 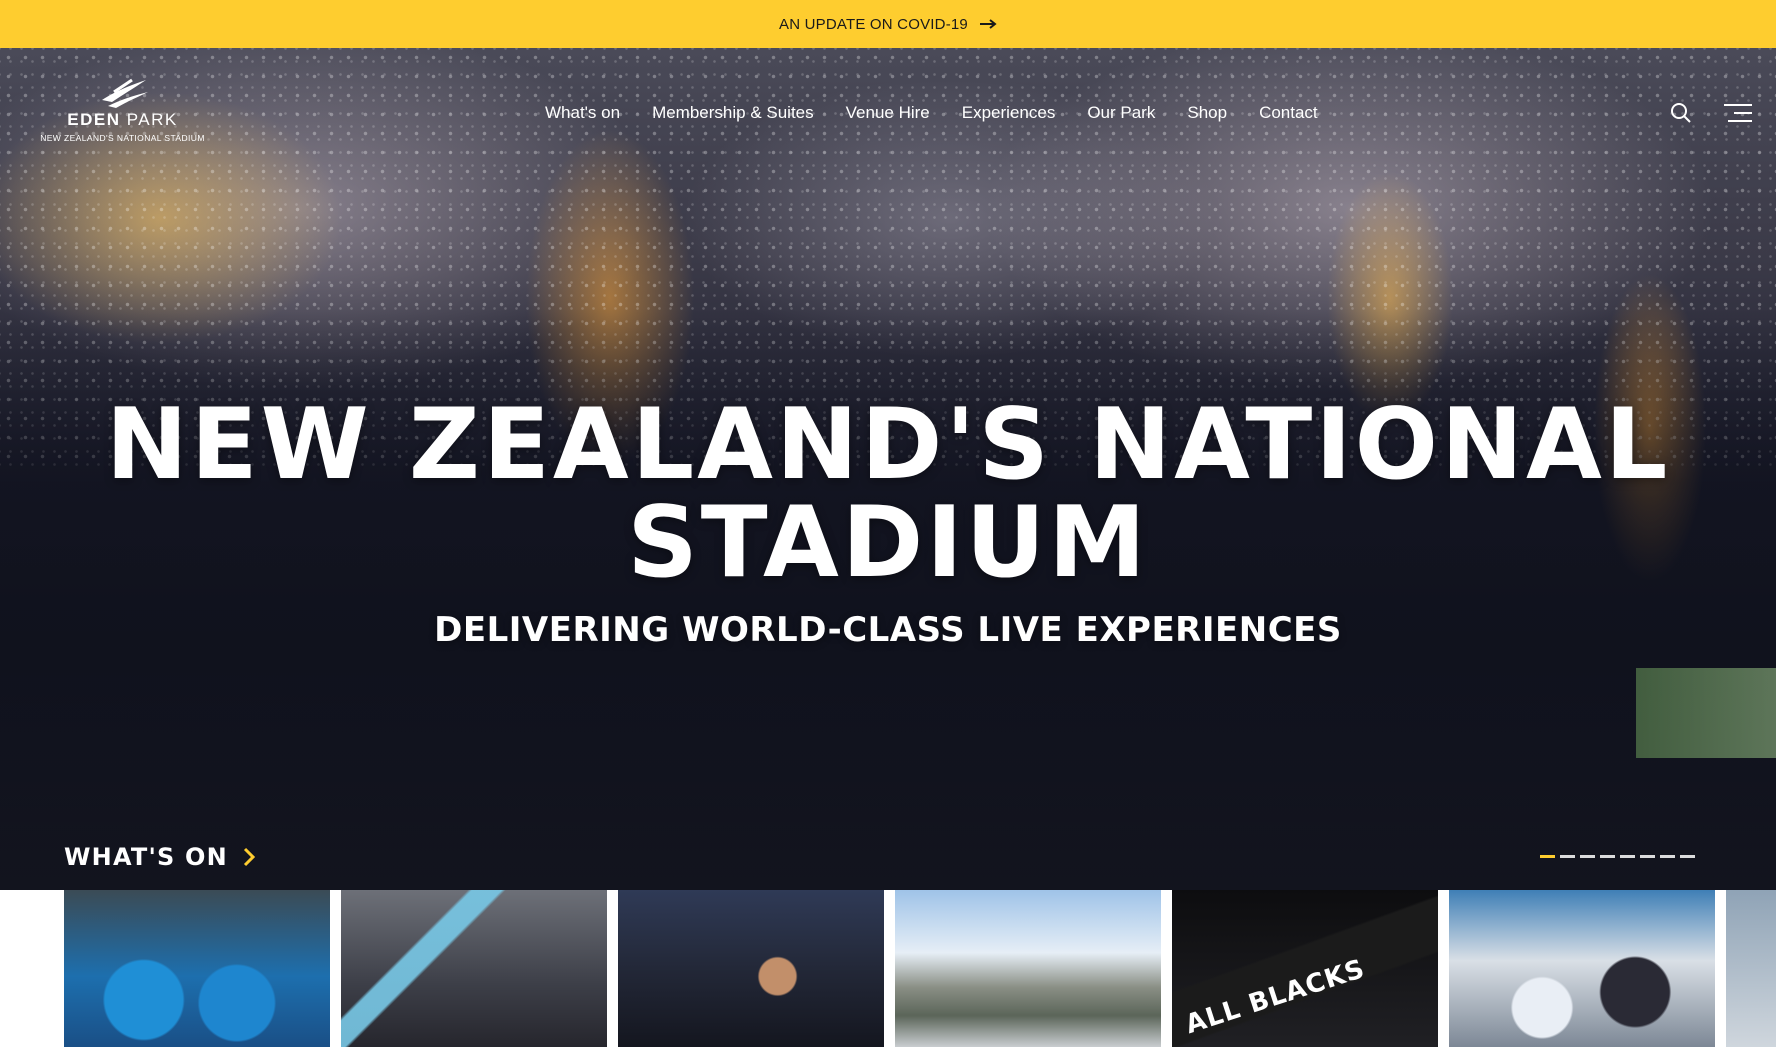 What do you see at coordinates (146, 857) in the screenshot?
I see `whats-on-heading: WHAT'S ON` at bounding box center [146, 857].